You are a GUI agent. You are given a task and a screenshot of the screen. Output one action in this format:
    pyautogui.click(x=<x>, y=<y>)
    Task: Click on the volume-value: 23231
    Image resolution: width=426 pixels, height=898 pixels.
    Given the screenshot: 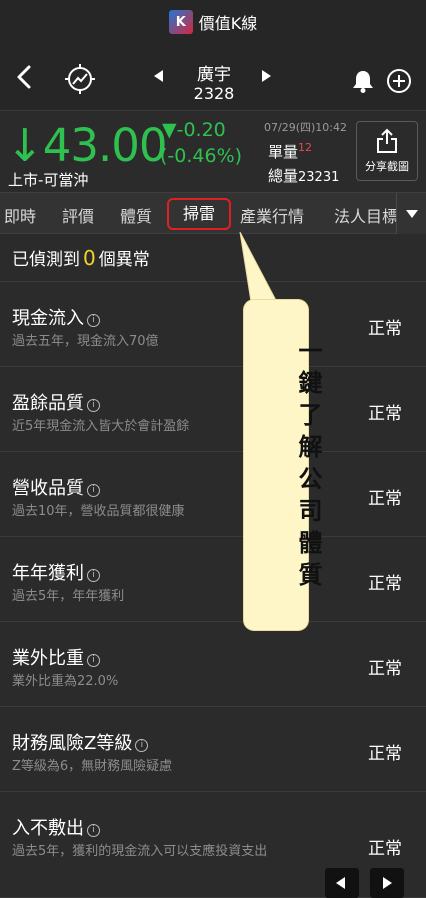 What is the action you would take?
    pyautogui.click(x=319, y=177)
    